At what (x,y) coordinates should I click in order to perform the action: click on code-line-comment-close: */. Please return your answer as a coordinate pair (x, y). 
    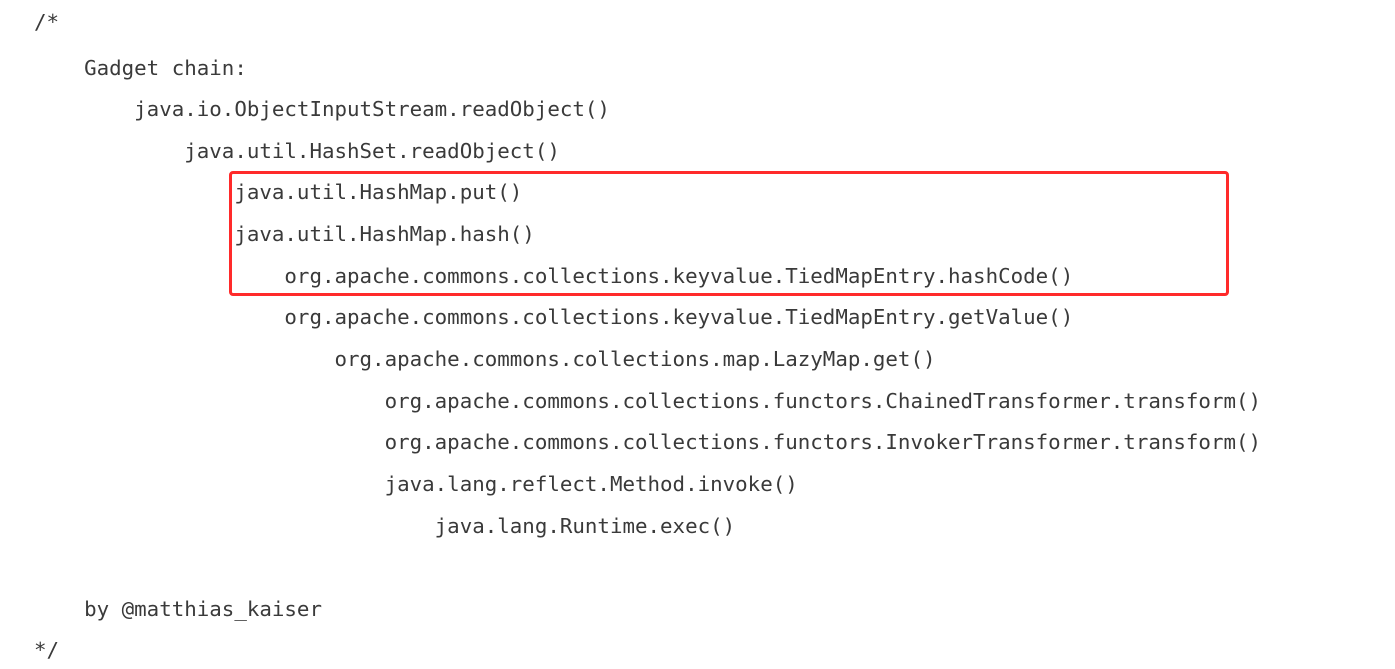
    Looking at the image, I should click on (47, 650).